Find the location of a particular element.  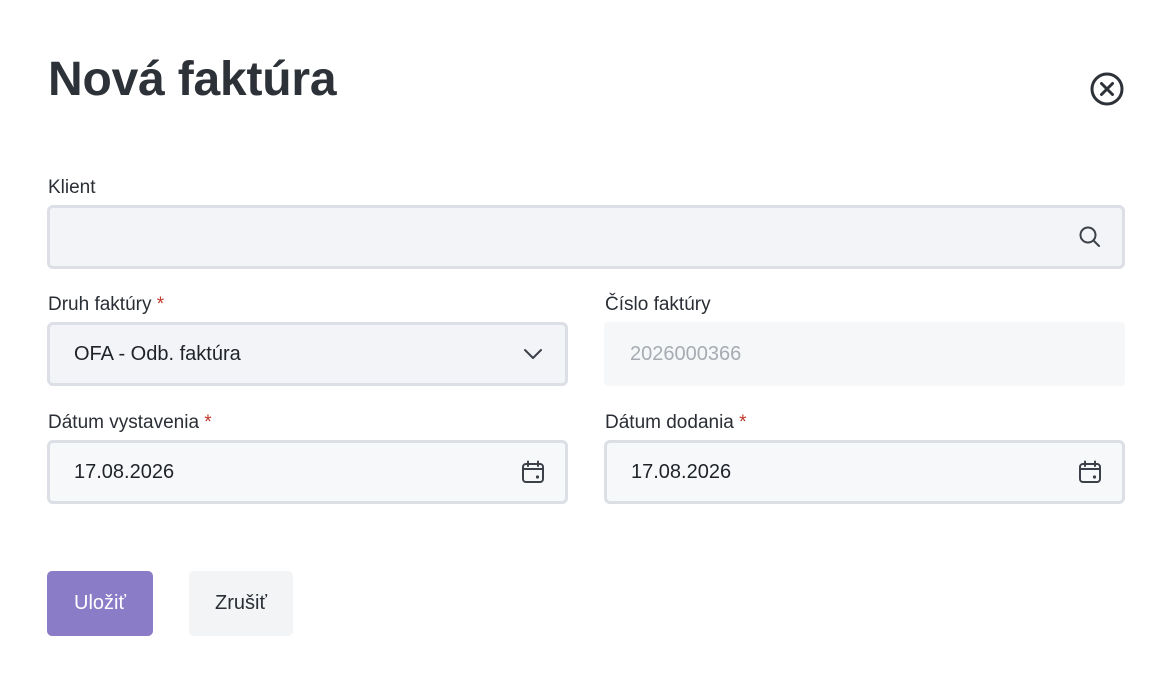

invoice-type-select: OFA - Odb. faktúra is located at coordinates (307, 354).